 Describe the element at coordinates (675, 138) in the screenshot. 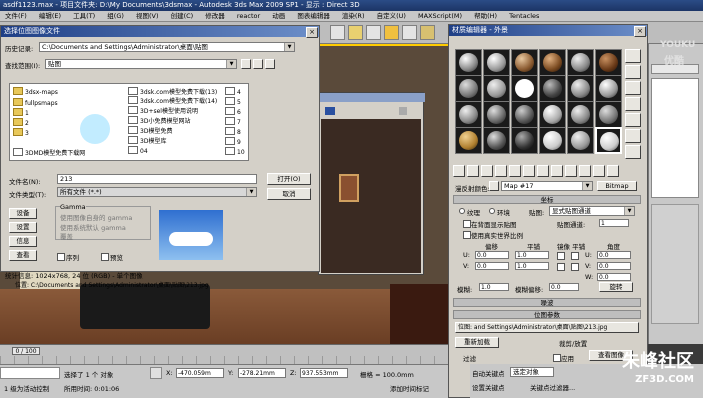

I see `modifier-stack` at that location.